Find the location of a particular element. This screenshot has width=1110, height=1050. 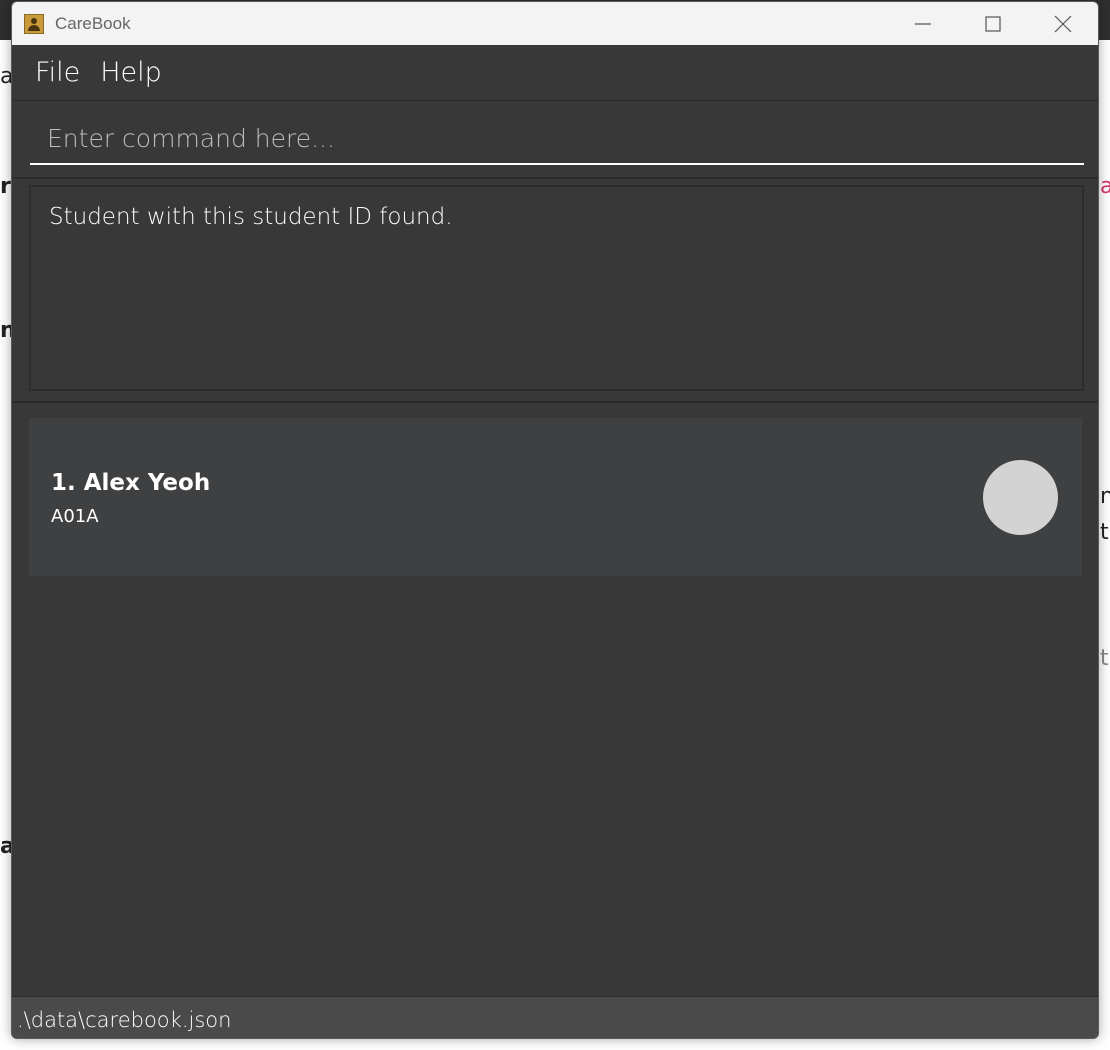

command-input is located at coordinates (557, 139).